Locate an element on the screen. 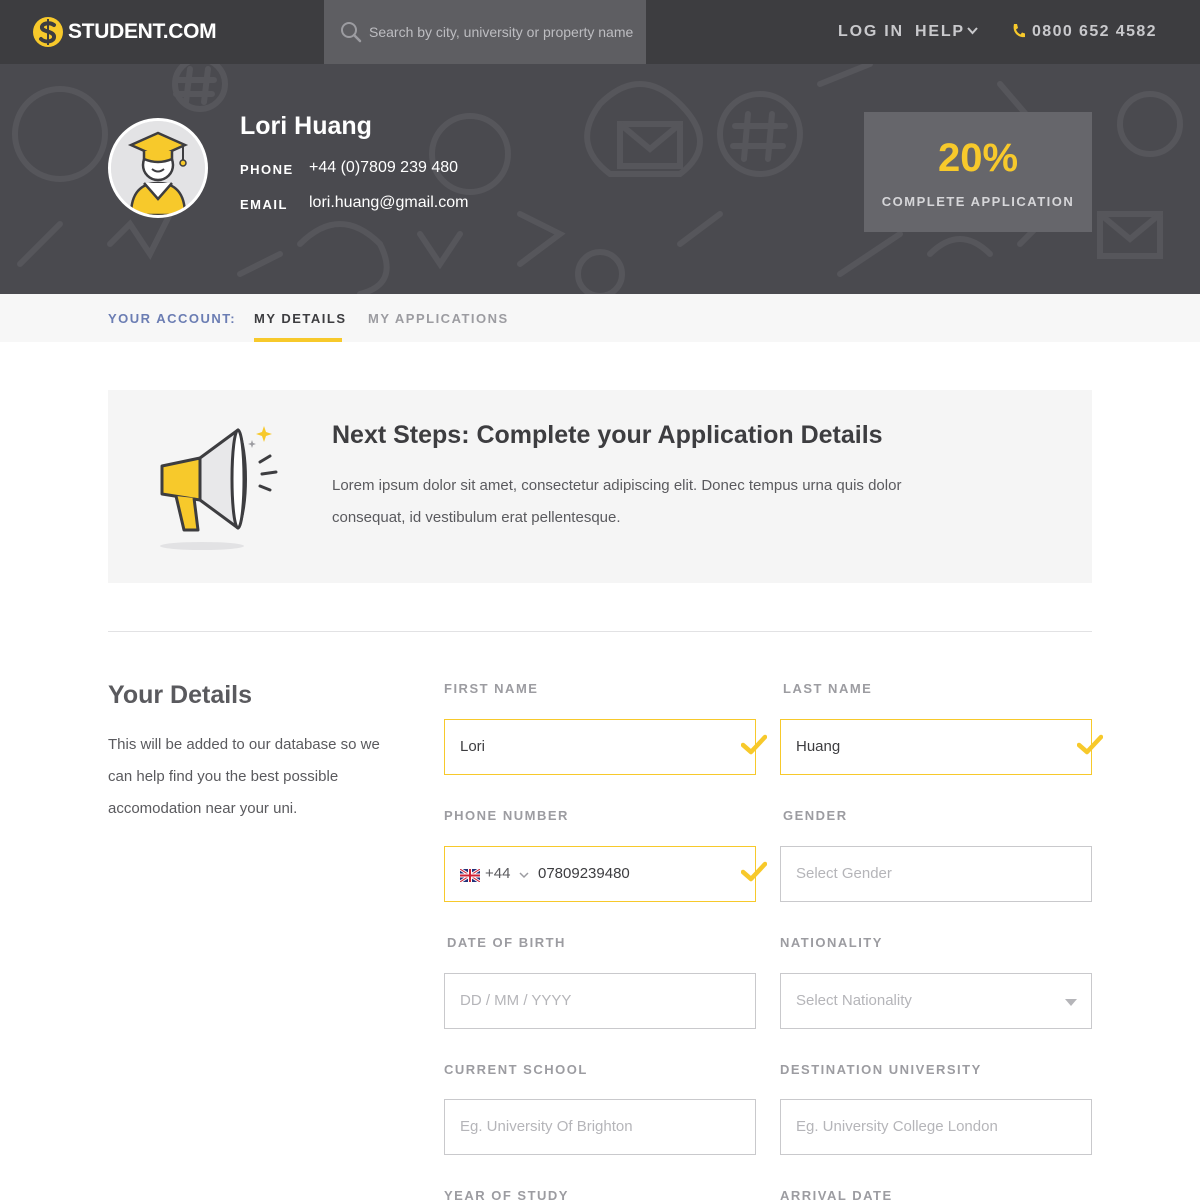  nationality-label: NATIONALITY is located at coordinates (831, 942).